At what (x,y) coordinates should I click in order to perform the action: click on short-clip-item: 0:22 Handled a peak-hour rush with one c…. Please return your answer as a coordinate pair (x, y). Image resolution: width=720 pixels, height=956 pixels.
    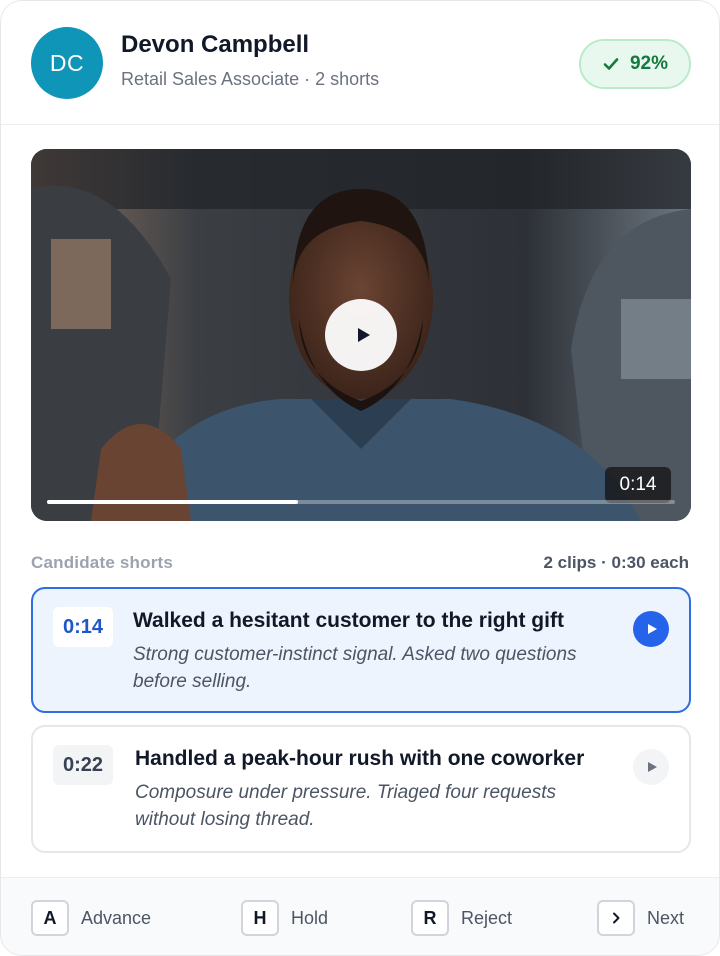
    Looking at the image, I should click on (361, 789).